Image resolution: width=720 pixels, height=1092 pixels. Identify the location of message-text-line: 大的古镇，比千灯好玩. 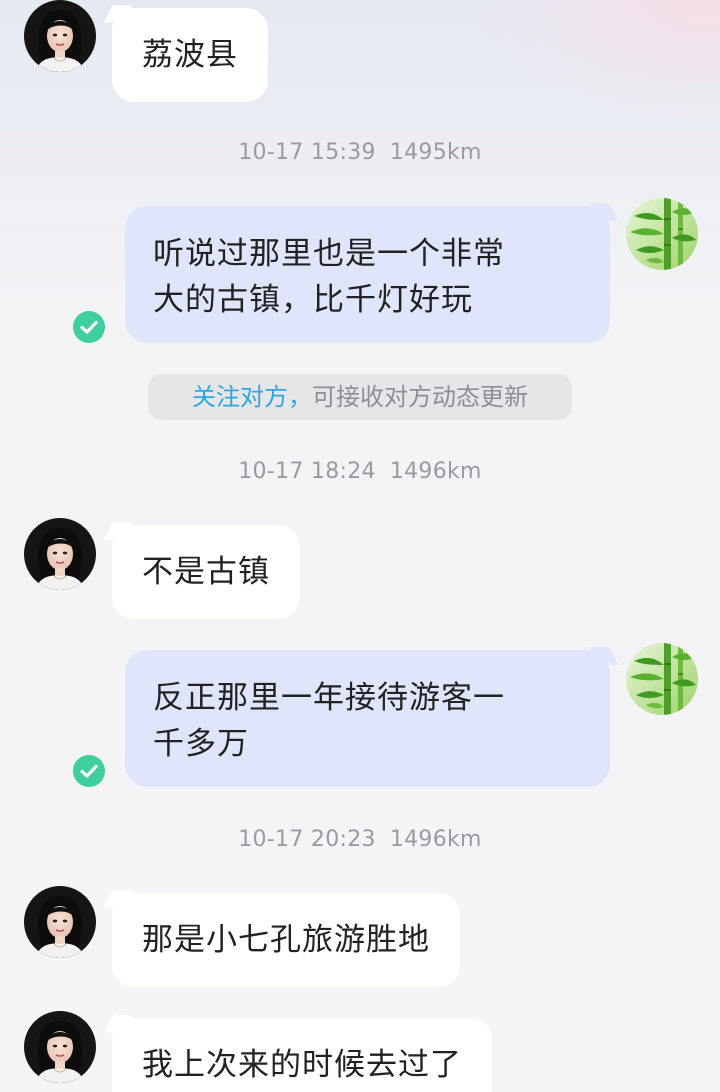
(313, 300).